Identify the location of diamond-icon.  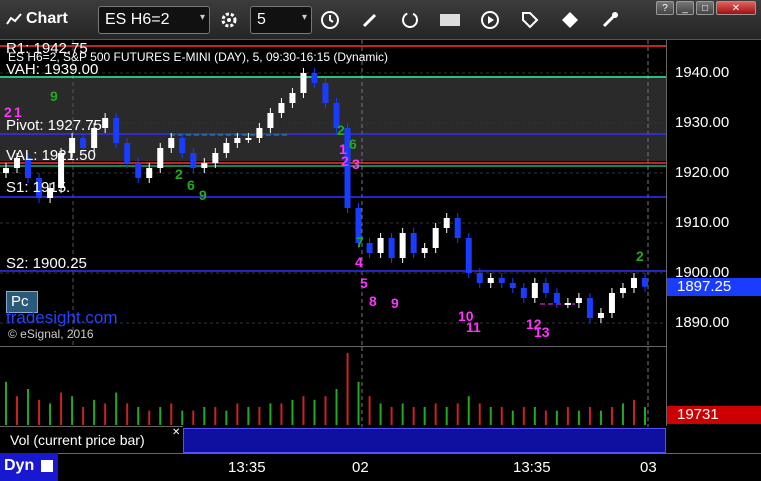
(570, 20).